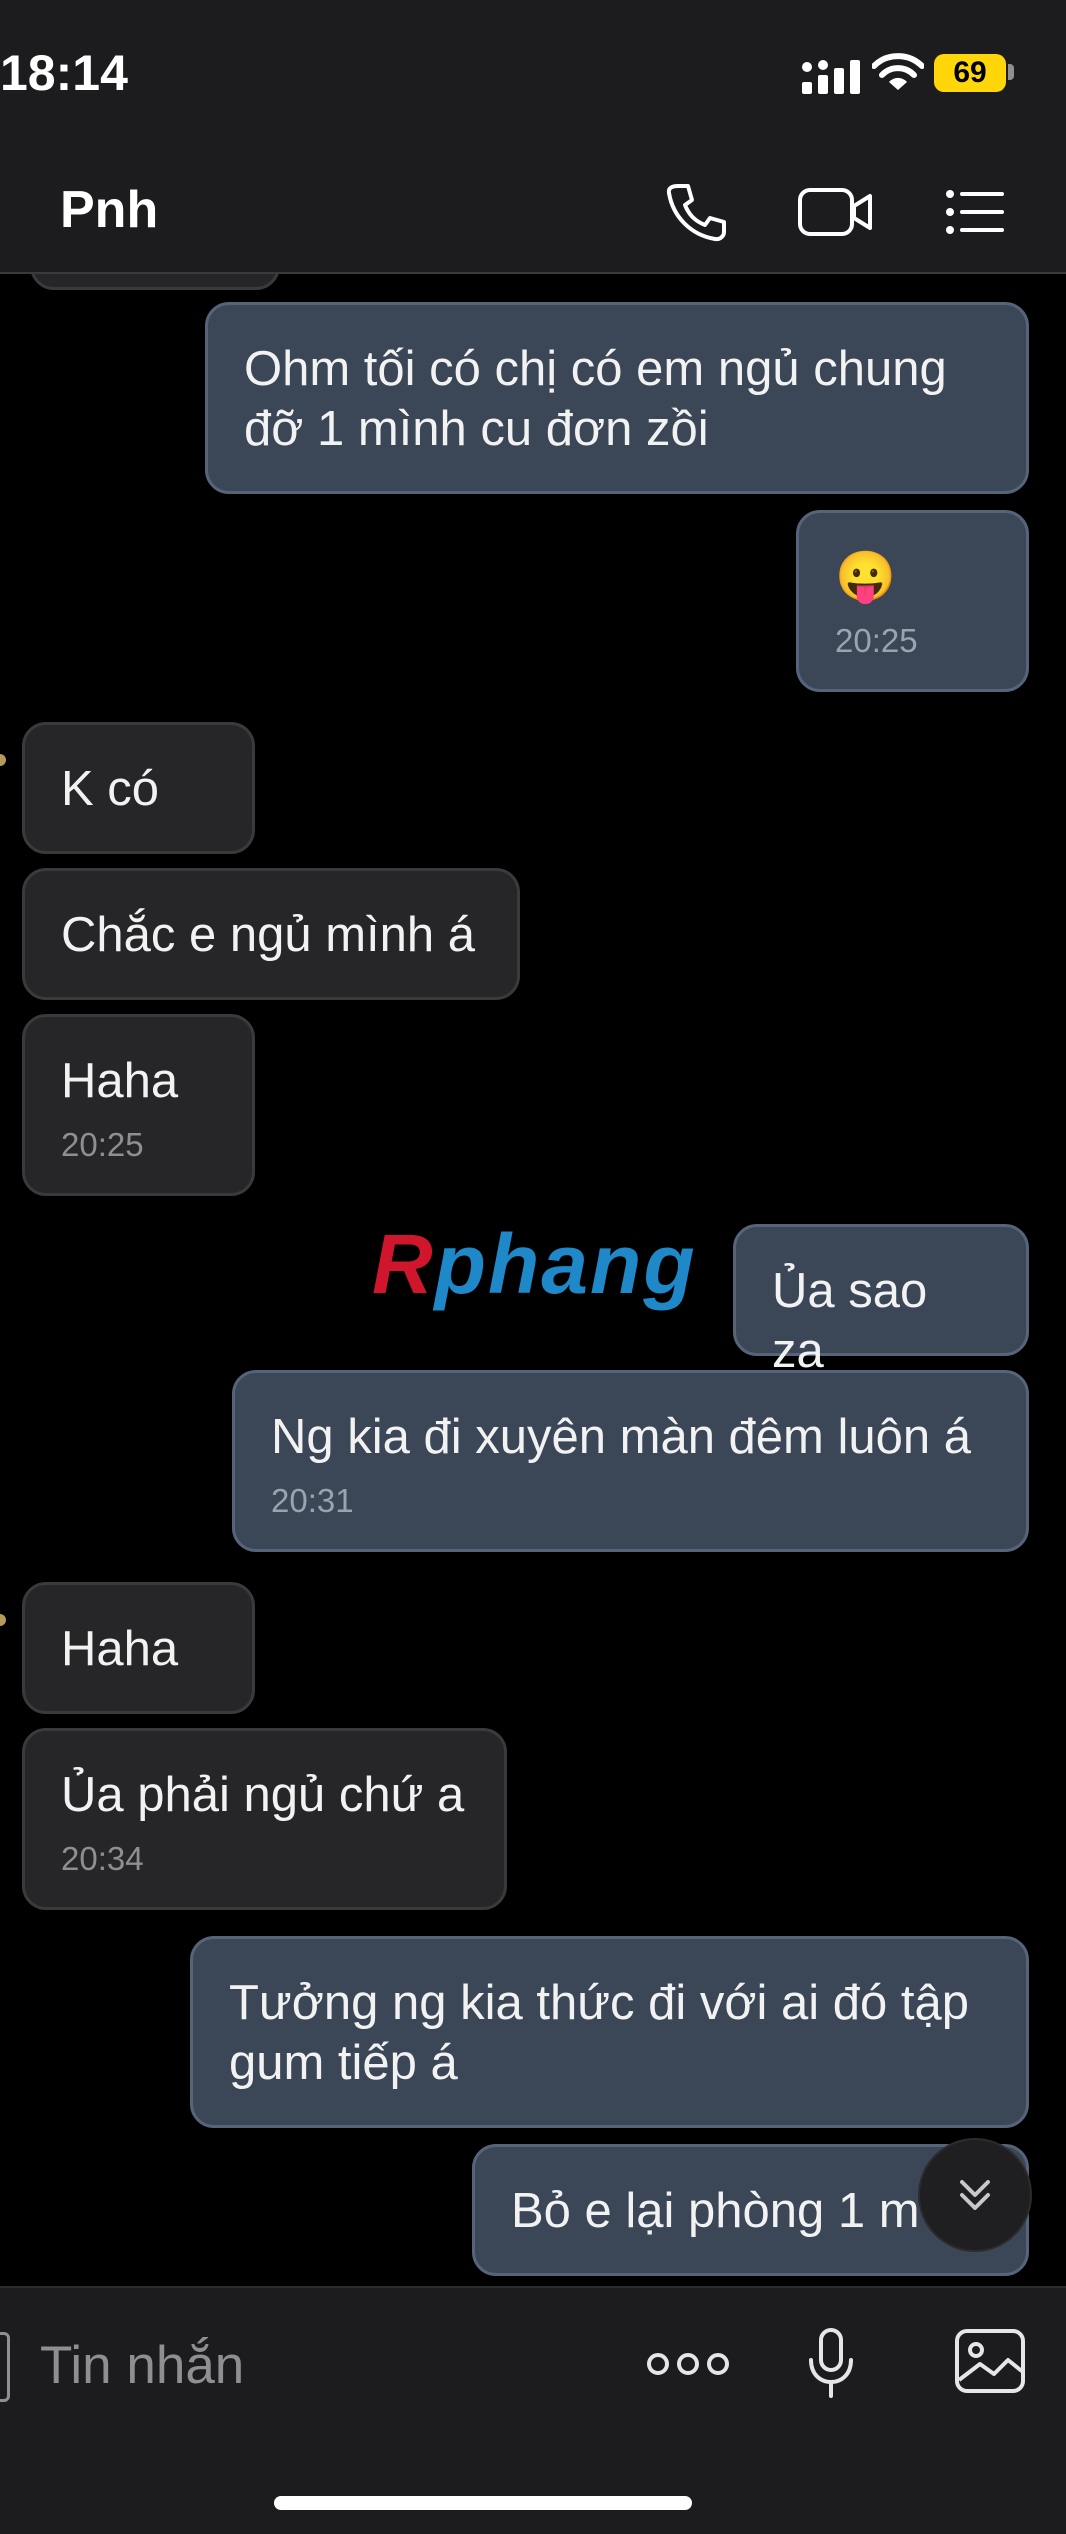 This screenshot has width=1066, height=2534. What do you see at coordinates (688, 2364) in the screenshot?
I see `more-dots-icon` at bounding box center [688, 2364].